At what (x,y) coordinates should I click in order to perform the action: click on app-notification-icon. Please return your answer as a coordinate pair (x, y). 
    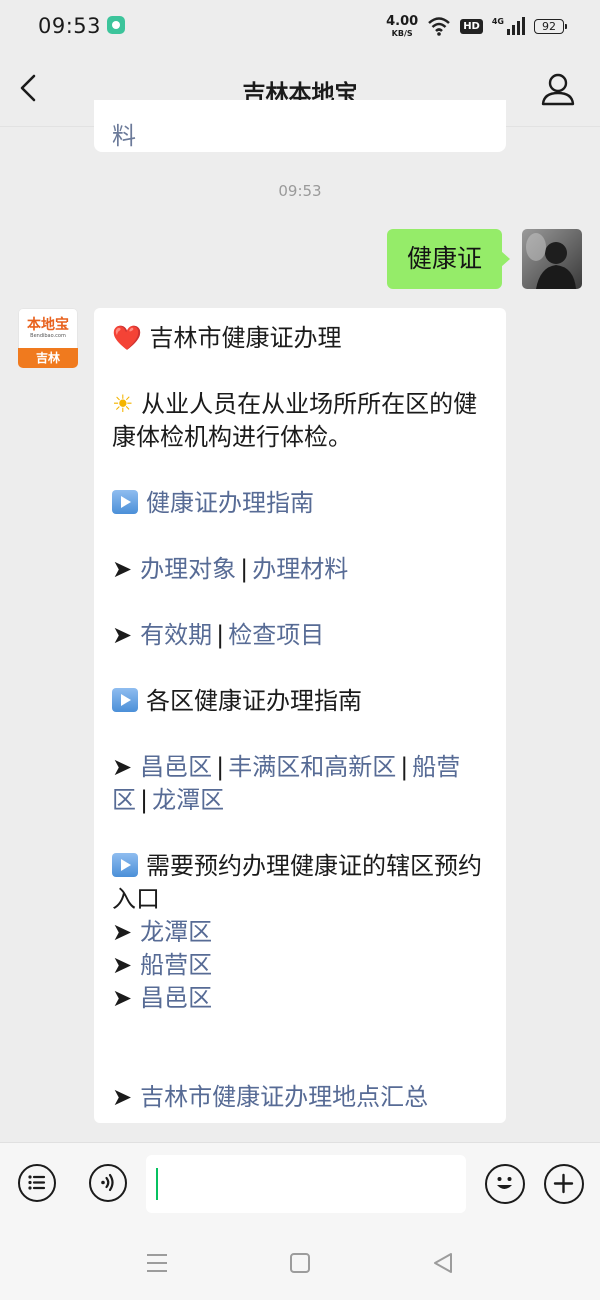
    Looking at the image, I should click on (116, 25).